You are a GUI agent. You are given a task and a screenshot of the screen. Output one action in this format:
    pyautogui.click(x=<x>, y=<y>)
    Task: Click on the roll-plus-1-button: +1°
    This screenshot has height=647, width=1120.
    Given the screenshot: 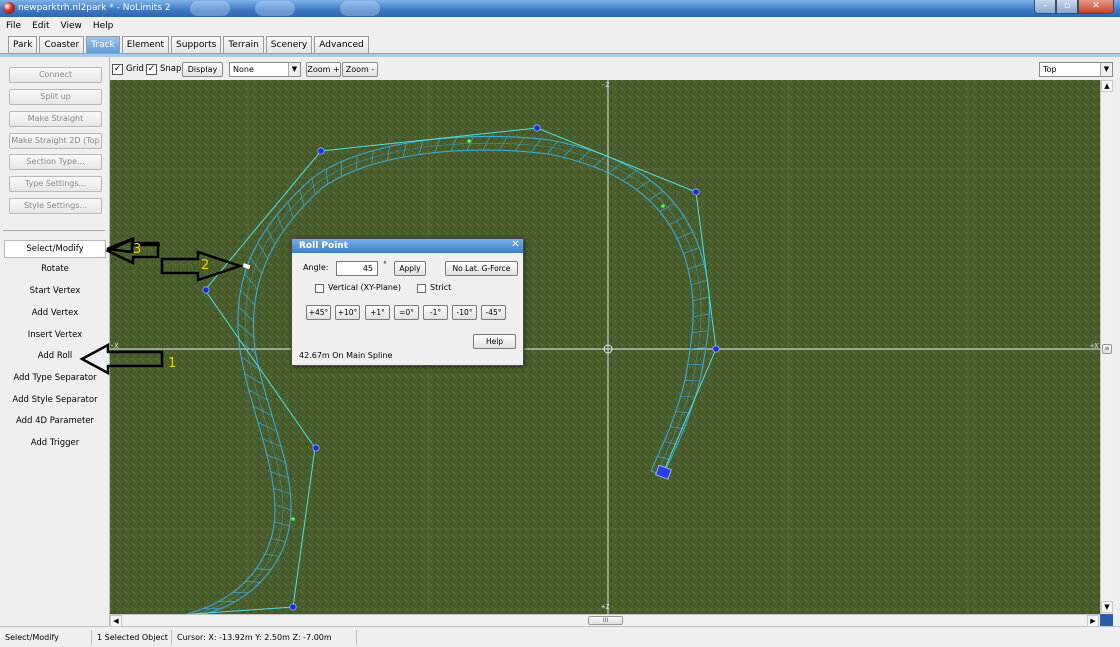 What is the action you would take?
    pyautogui.click(x=377, y=312)
    